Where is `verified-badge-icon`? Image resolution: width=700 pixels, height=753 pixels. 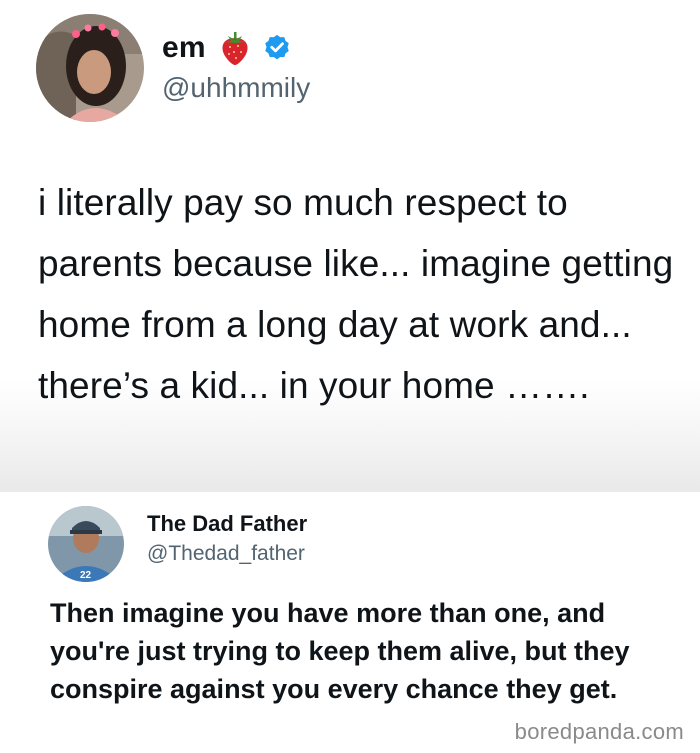 verified-badge-icon is located at coordinates (277, 48).